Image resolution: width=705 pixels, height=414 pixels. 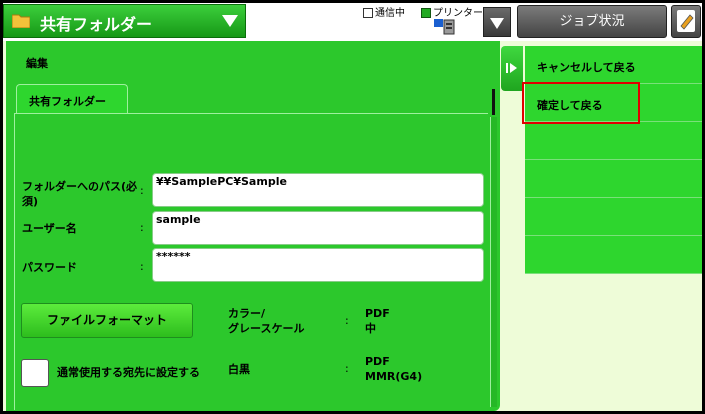 What do you see at coordinates (390, 13) in the screenshot?
I see `comm-status-label: 通信中` at bounding box center [390, 13].